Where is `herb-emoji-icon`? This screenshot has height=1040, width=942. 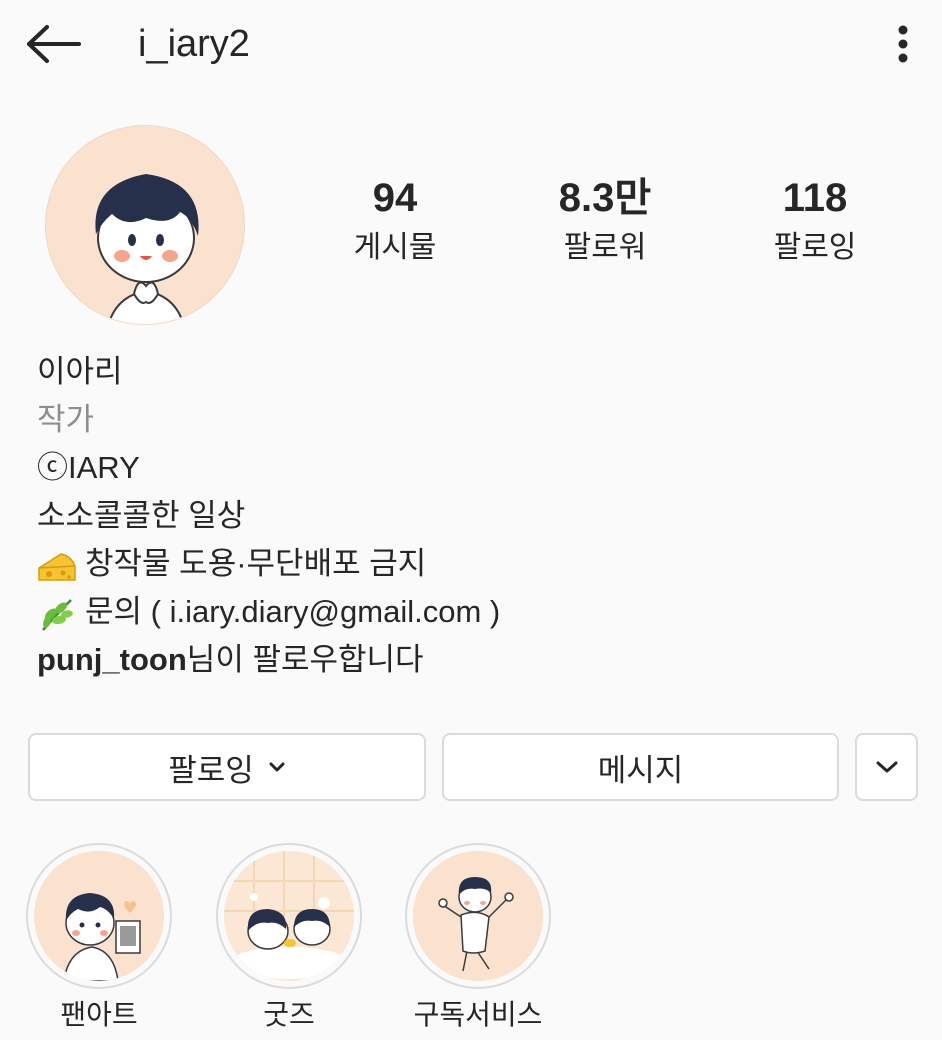
herb-emoji-icon is located at coordinates (57, 614).